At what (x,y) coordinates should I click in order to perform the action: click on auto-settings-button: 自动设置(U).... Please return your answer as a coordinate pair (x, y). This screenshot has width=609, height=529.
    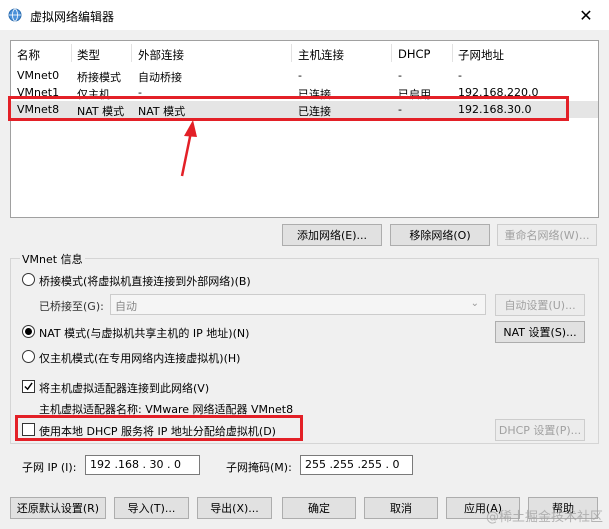
    Looking at the image, I should click on (540, 305).